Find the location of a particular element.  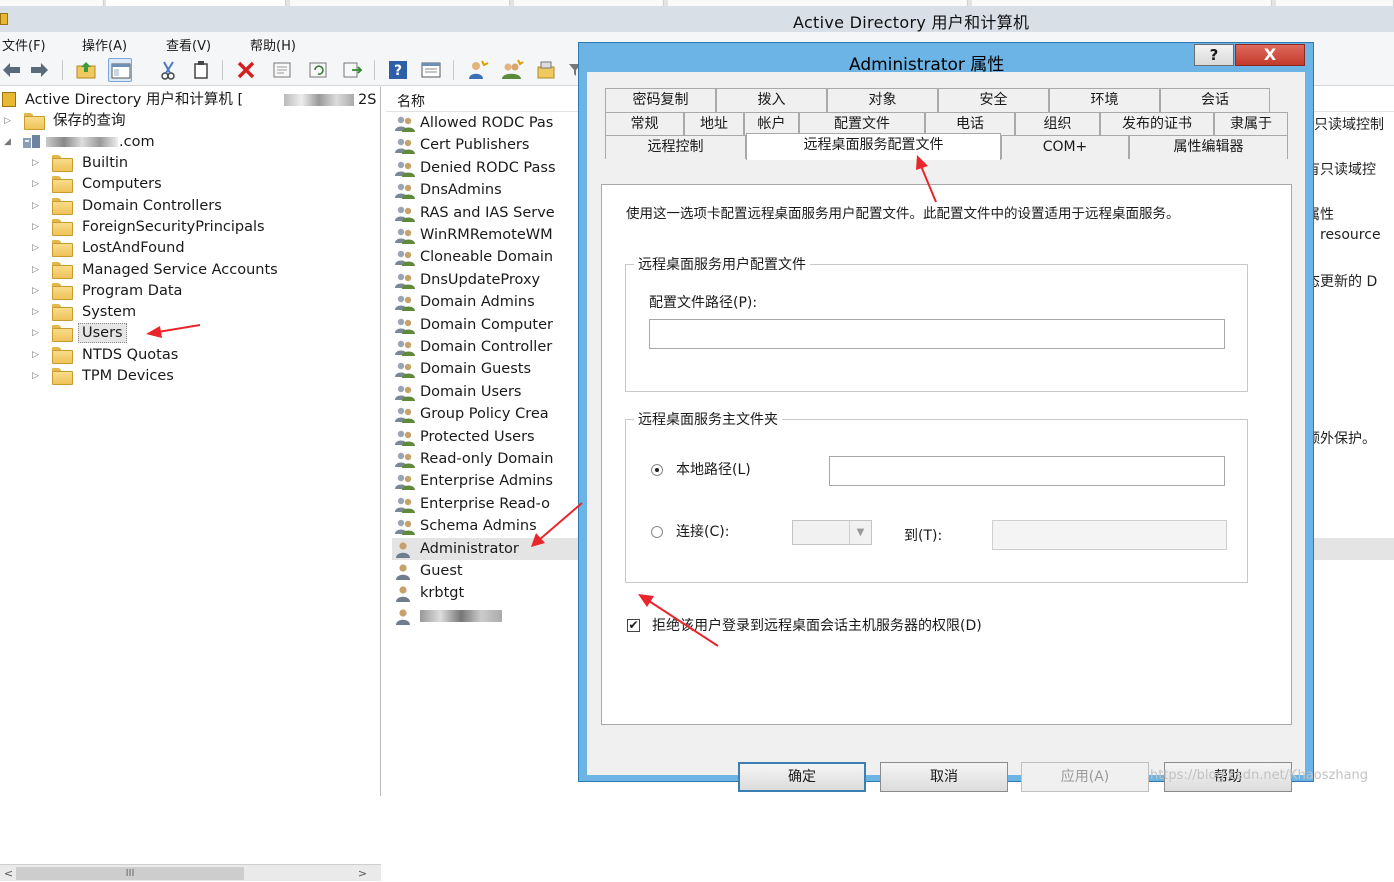

cancel-button: 取消 is located at coordinates (944, 777).